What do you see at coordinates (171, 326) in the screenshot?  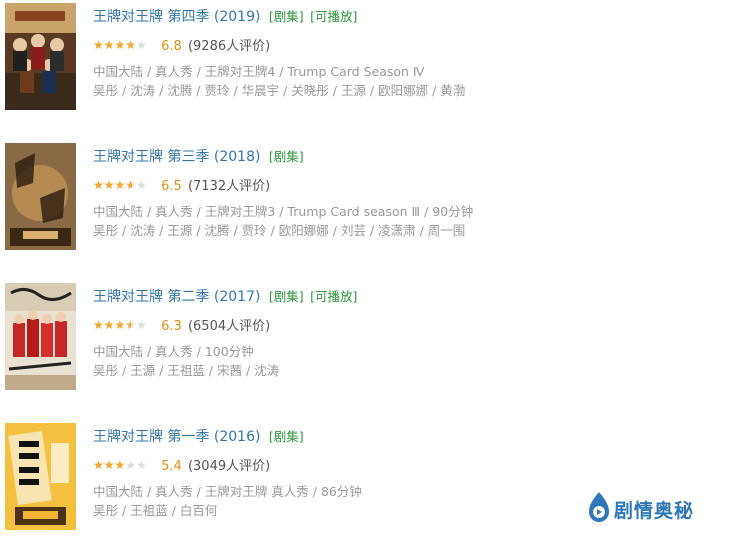 I see `rating-score: 6.3` at bounding box center [171, 326].